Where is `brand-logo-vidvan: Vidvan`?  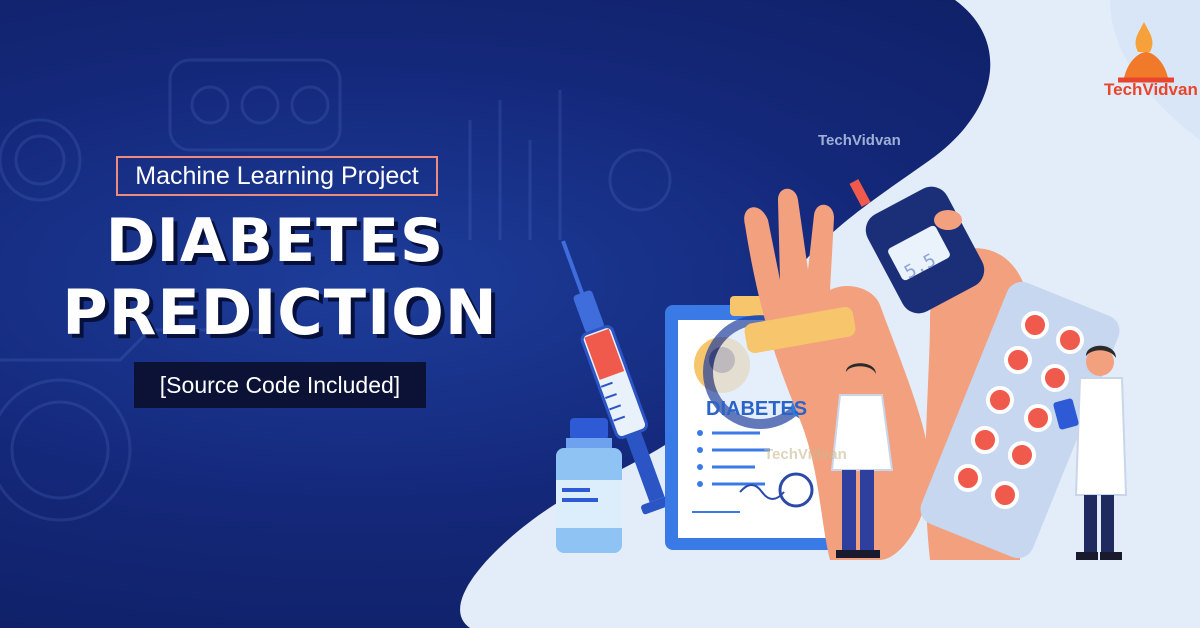
brand-logo-vidvan: Vidvan is located at coordinates (1170, 89).